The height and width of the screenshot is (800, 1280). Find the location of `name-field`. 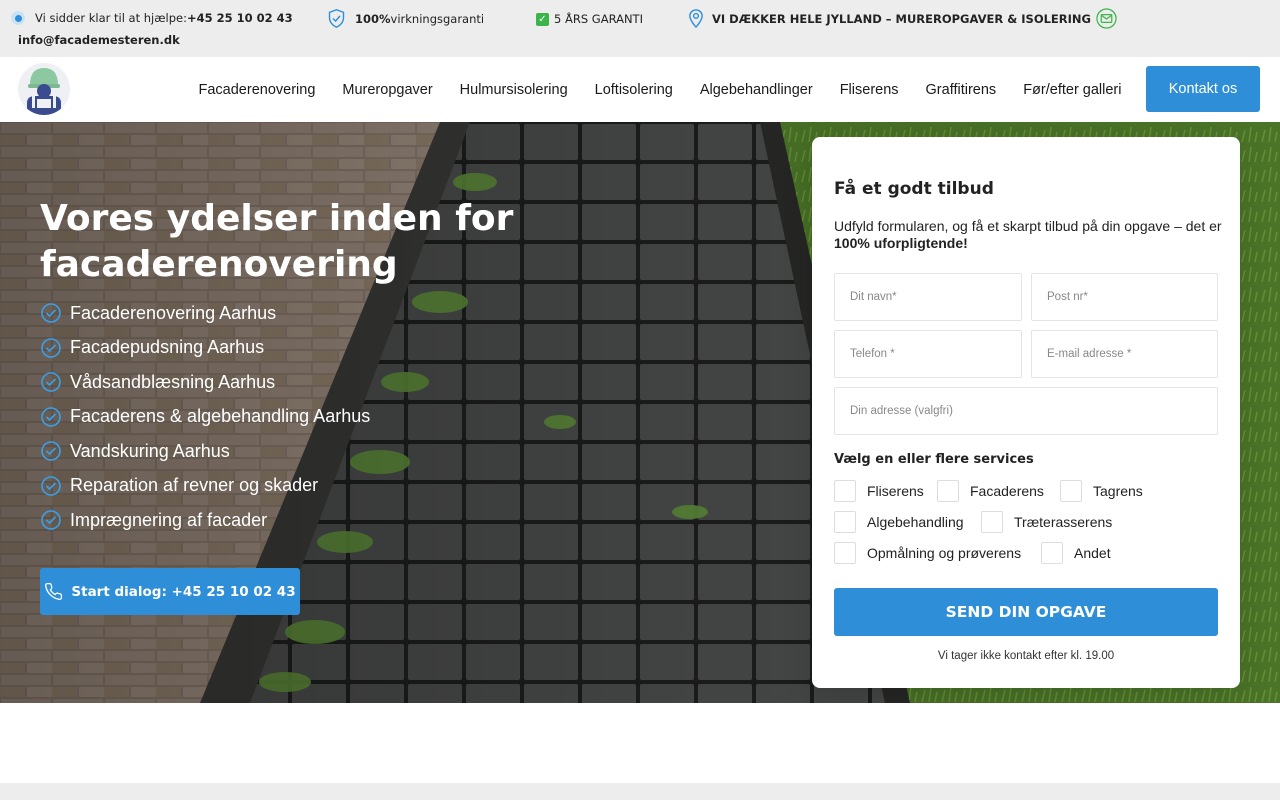

name-field is located at coordinates (928, 297).